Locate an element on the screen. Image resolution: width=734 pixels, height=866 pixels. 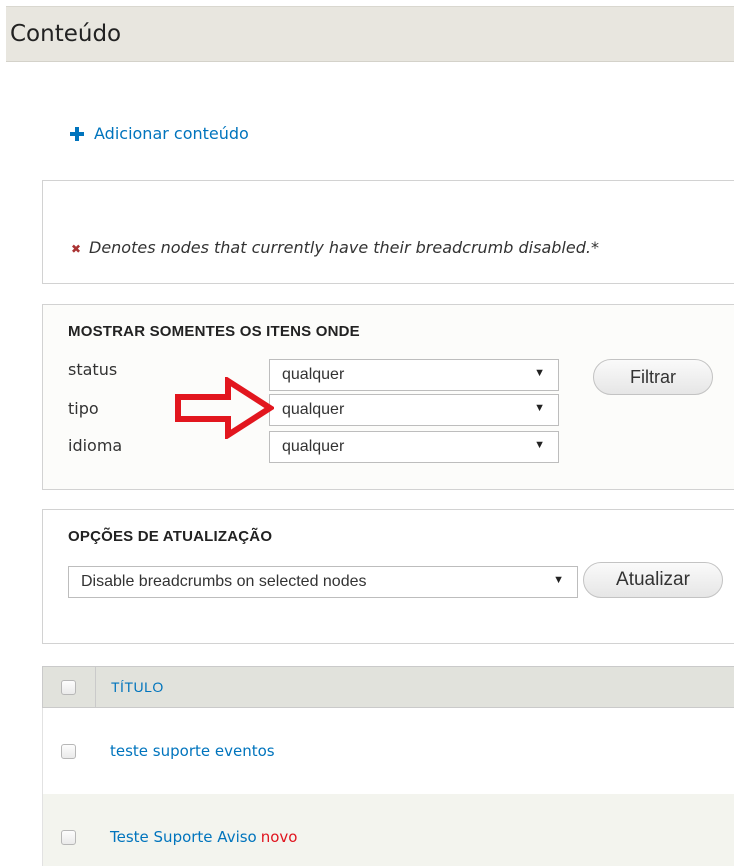
filter-label-status: status is located at coordinates (93, 369).